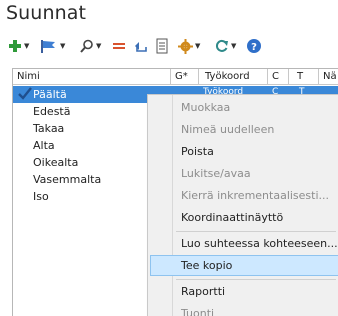 This screenshot has width=338, height=316. What do you see at coordinates (44, 145) in the screenshot?
I see `row-name: Alta` at bounding box center [44, 145].